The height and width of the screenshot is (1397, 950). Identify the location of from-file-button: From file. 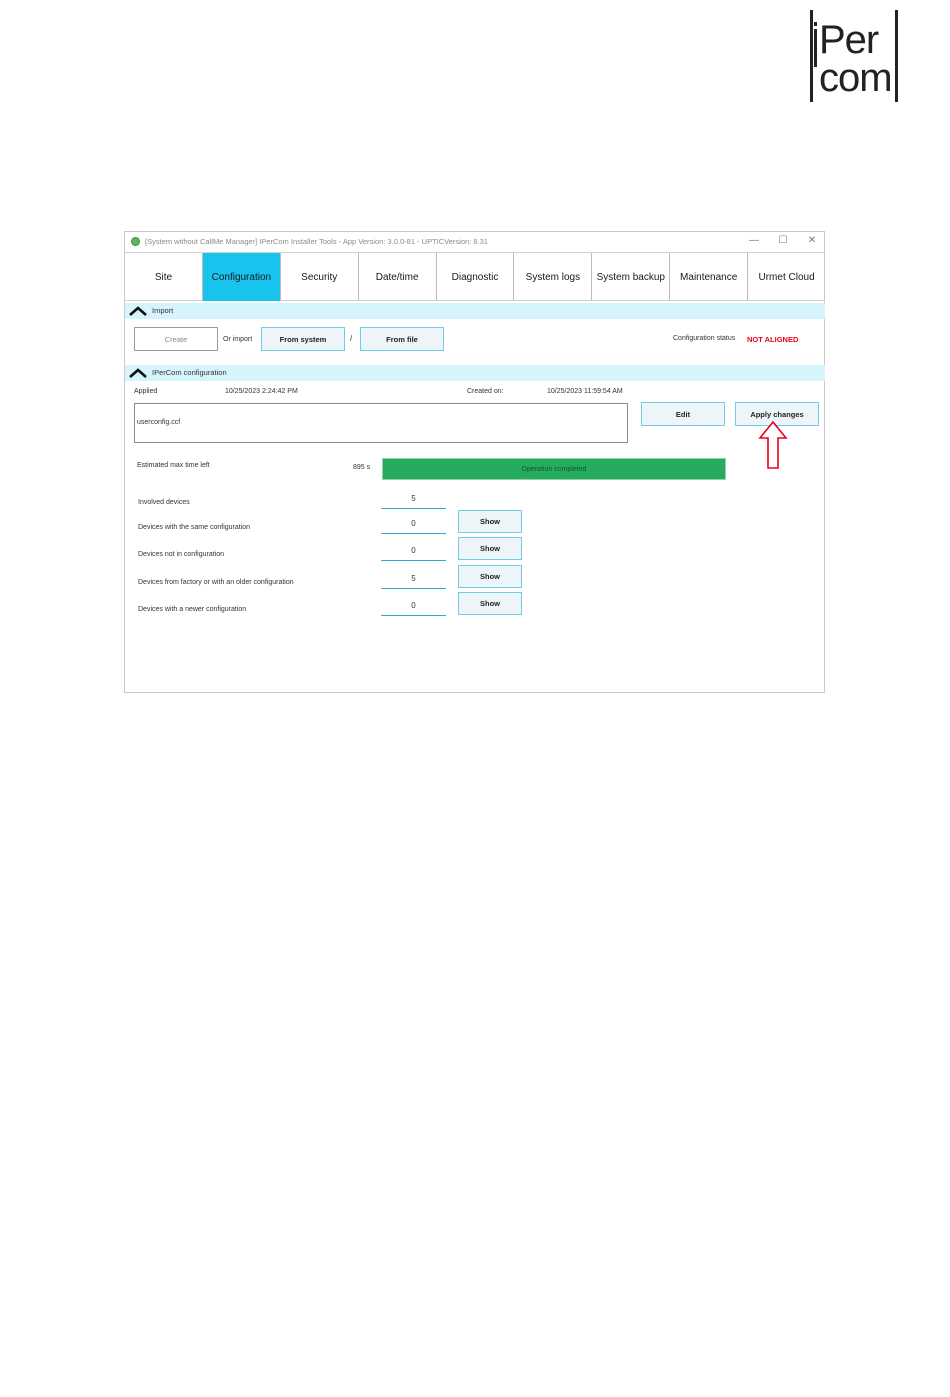
(402, 339).